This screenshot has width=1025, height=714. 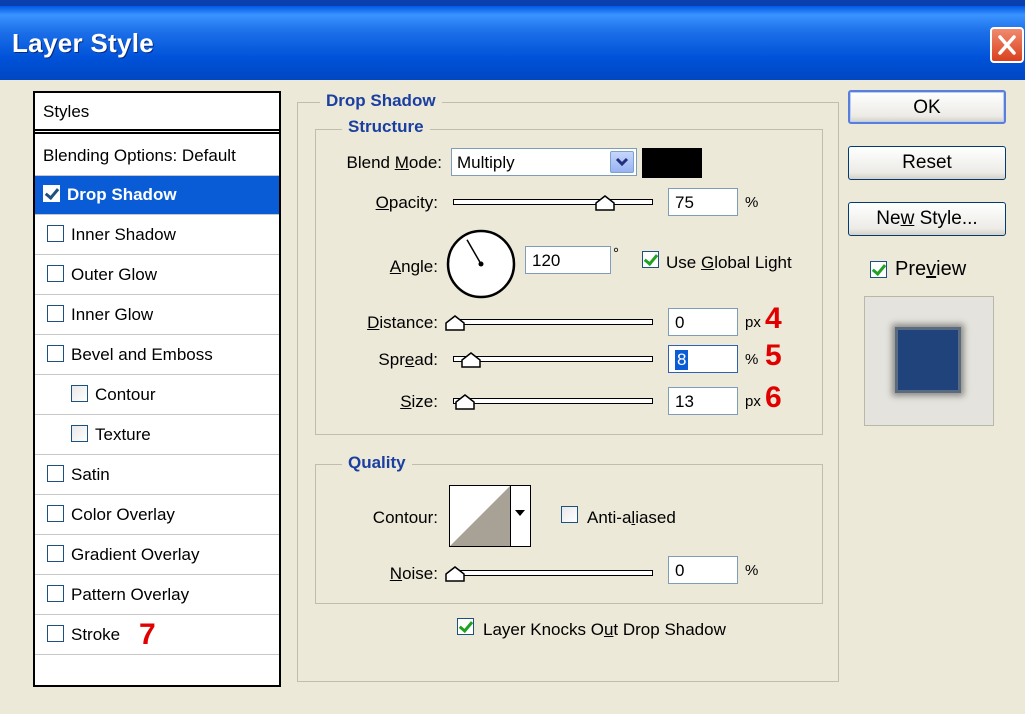 I want to click on style-item-drop-shadow: Drop Shadow, so click(x=157, y=195).